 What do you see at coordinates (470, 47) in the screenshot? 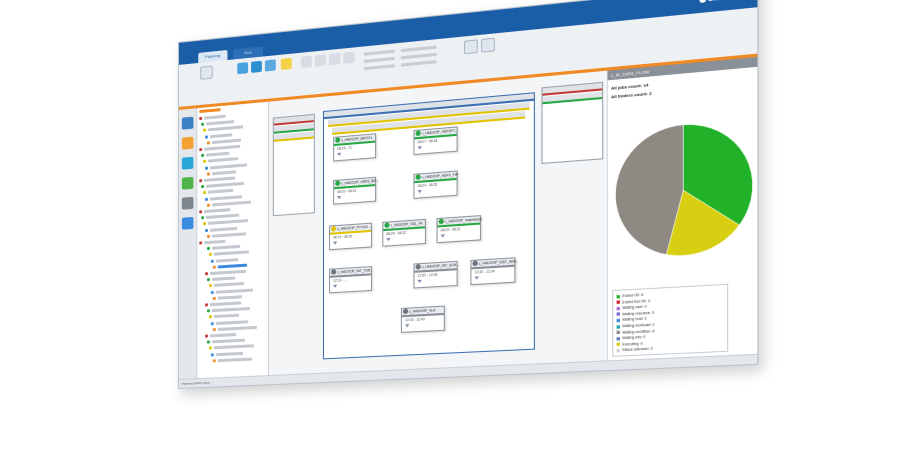
I see `find-icon` at bounding box center [470, 47].